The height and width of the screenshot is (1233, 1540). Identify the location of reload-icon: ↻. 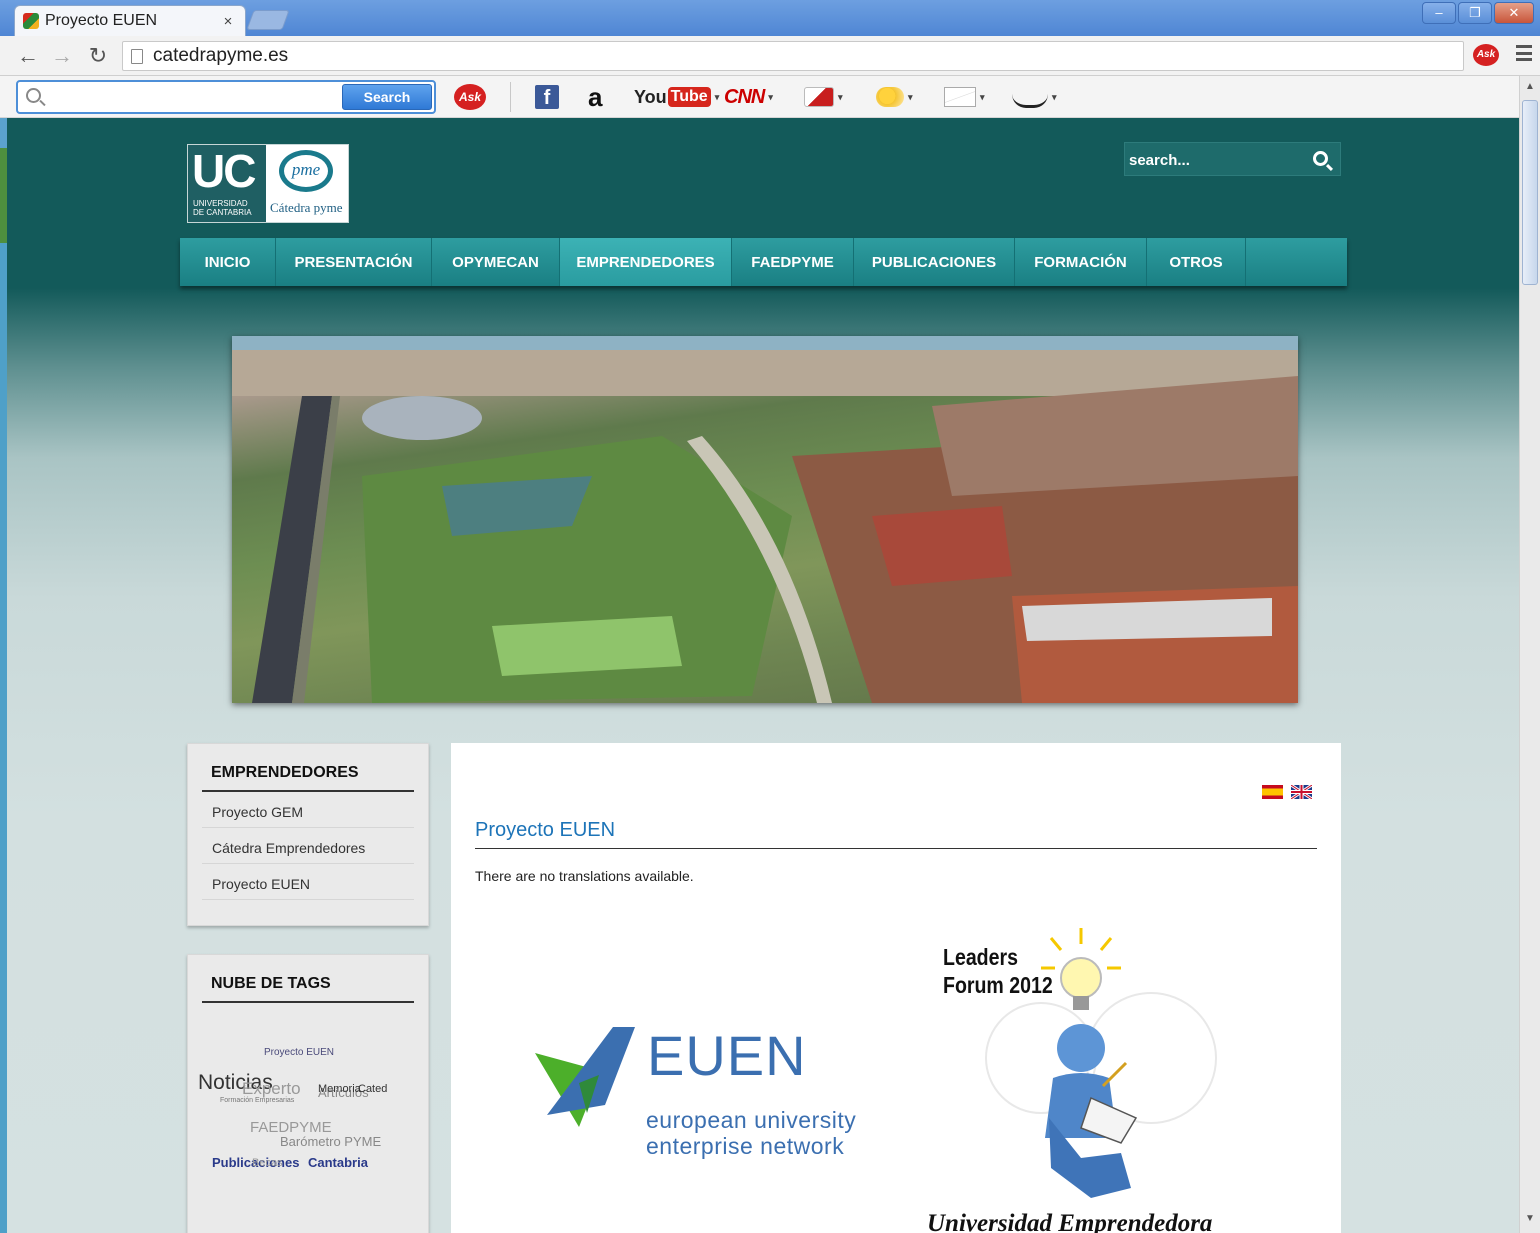
(98, 56).